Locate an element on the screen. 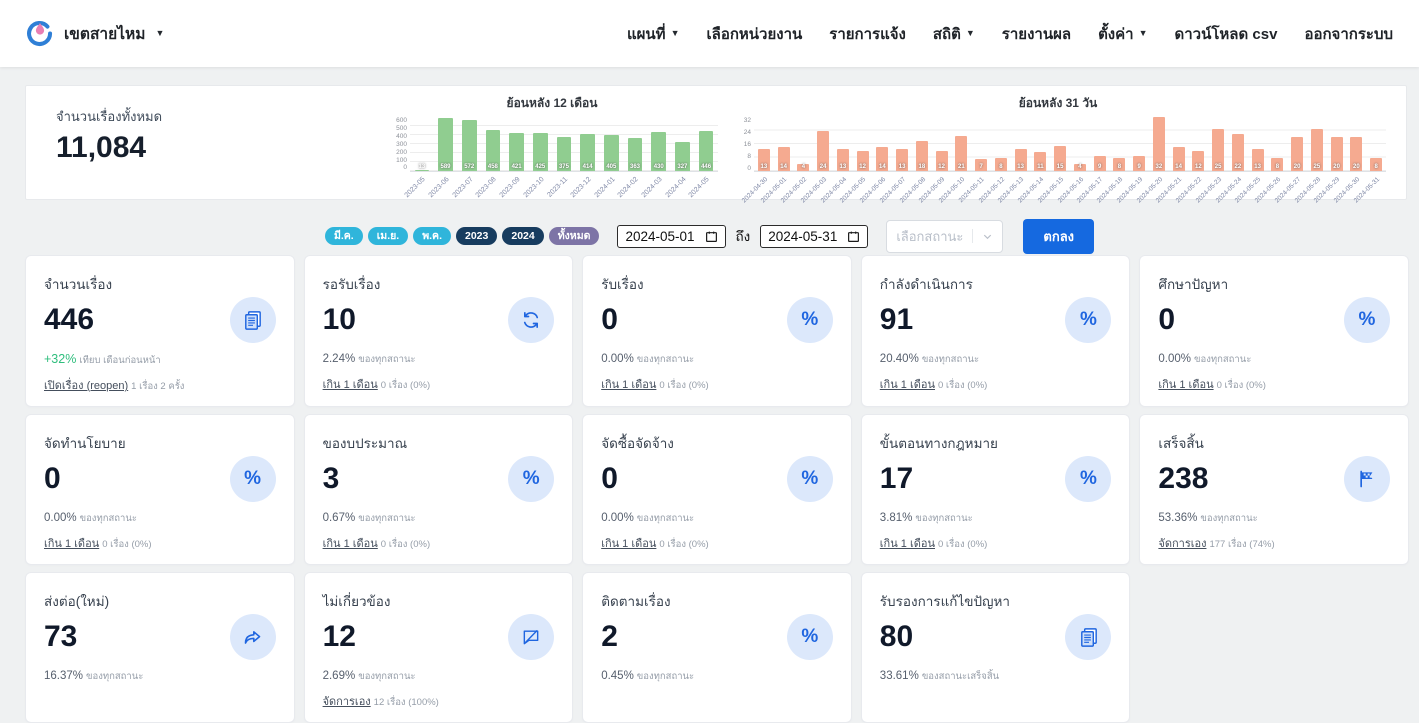 The image size is (1419, 723). bar-slot: 425 is located at coordinates (540, 151).